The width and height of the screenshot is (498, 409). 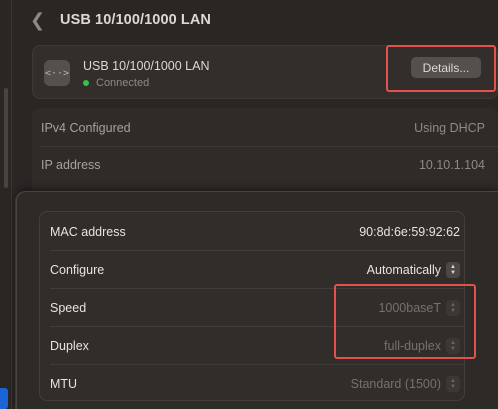 I want to click on row-label: Speed, so click(x=68, y=307).